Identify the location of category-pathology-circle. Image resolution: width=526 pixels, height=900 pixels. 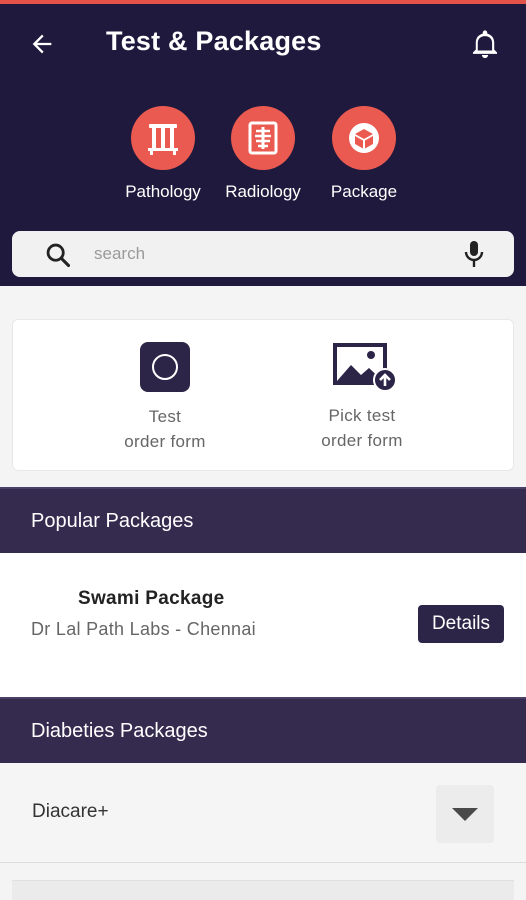
(163, 138).